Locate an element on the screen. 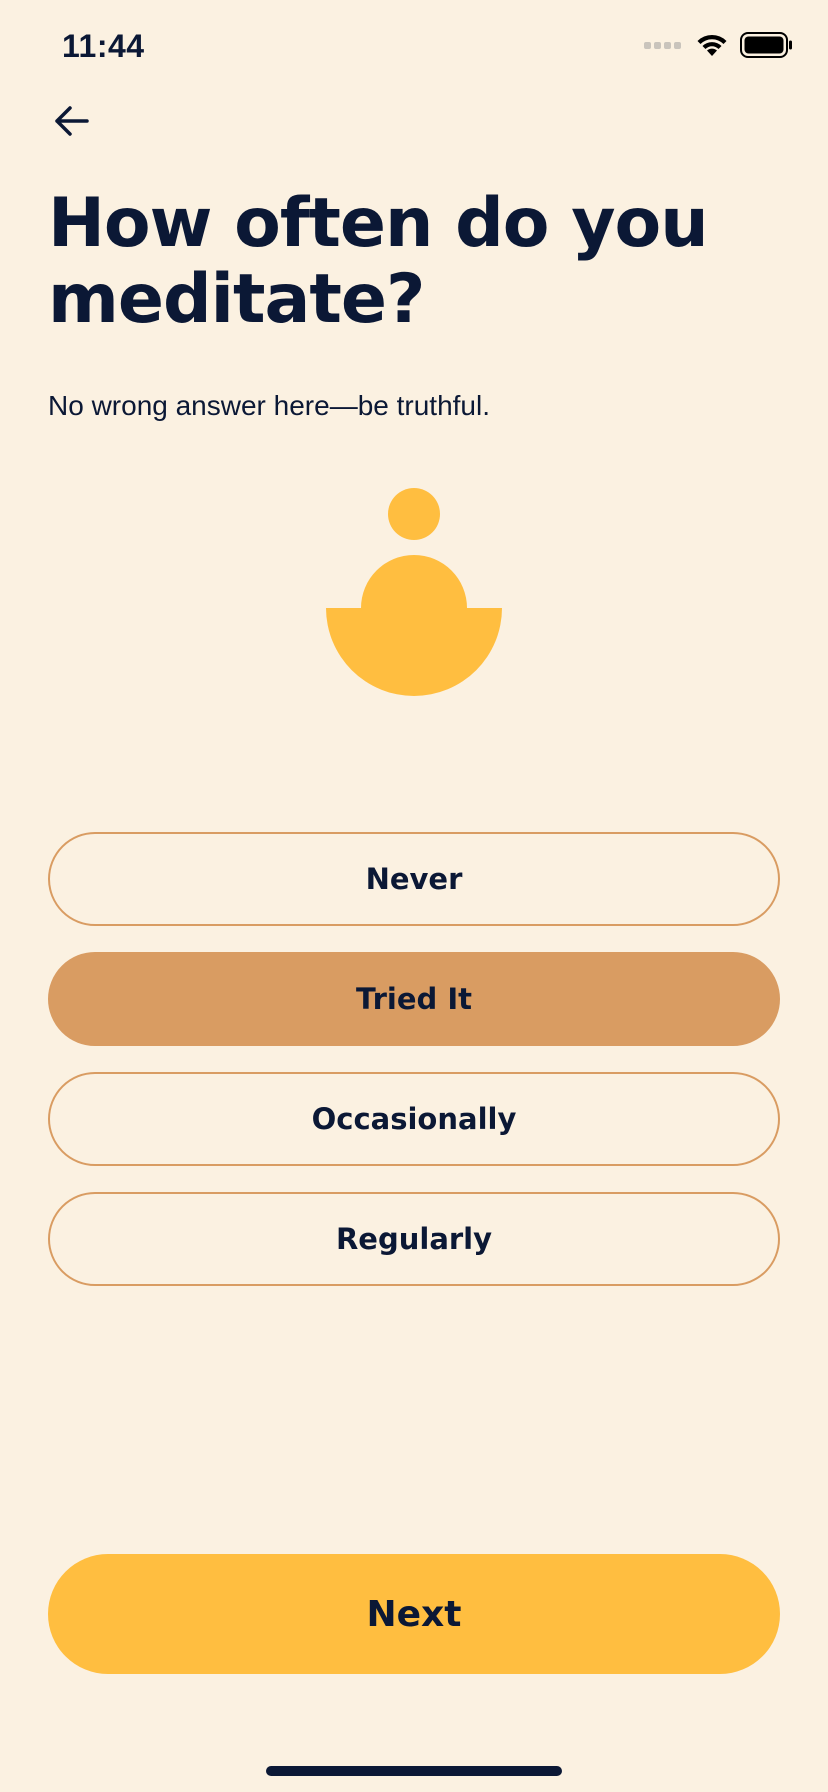 Image resolution: width=828 pixels, height=1792 pixels. home-indicator is located at coordinates (414, 1771).